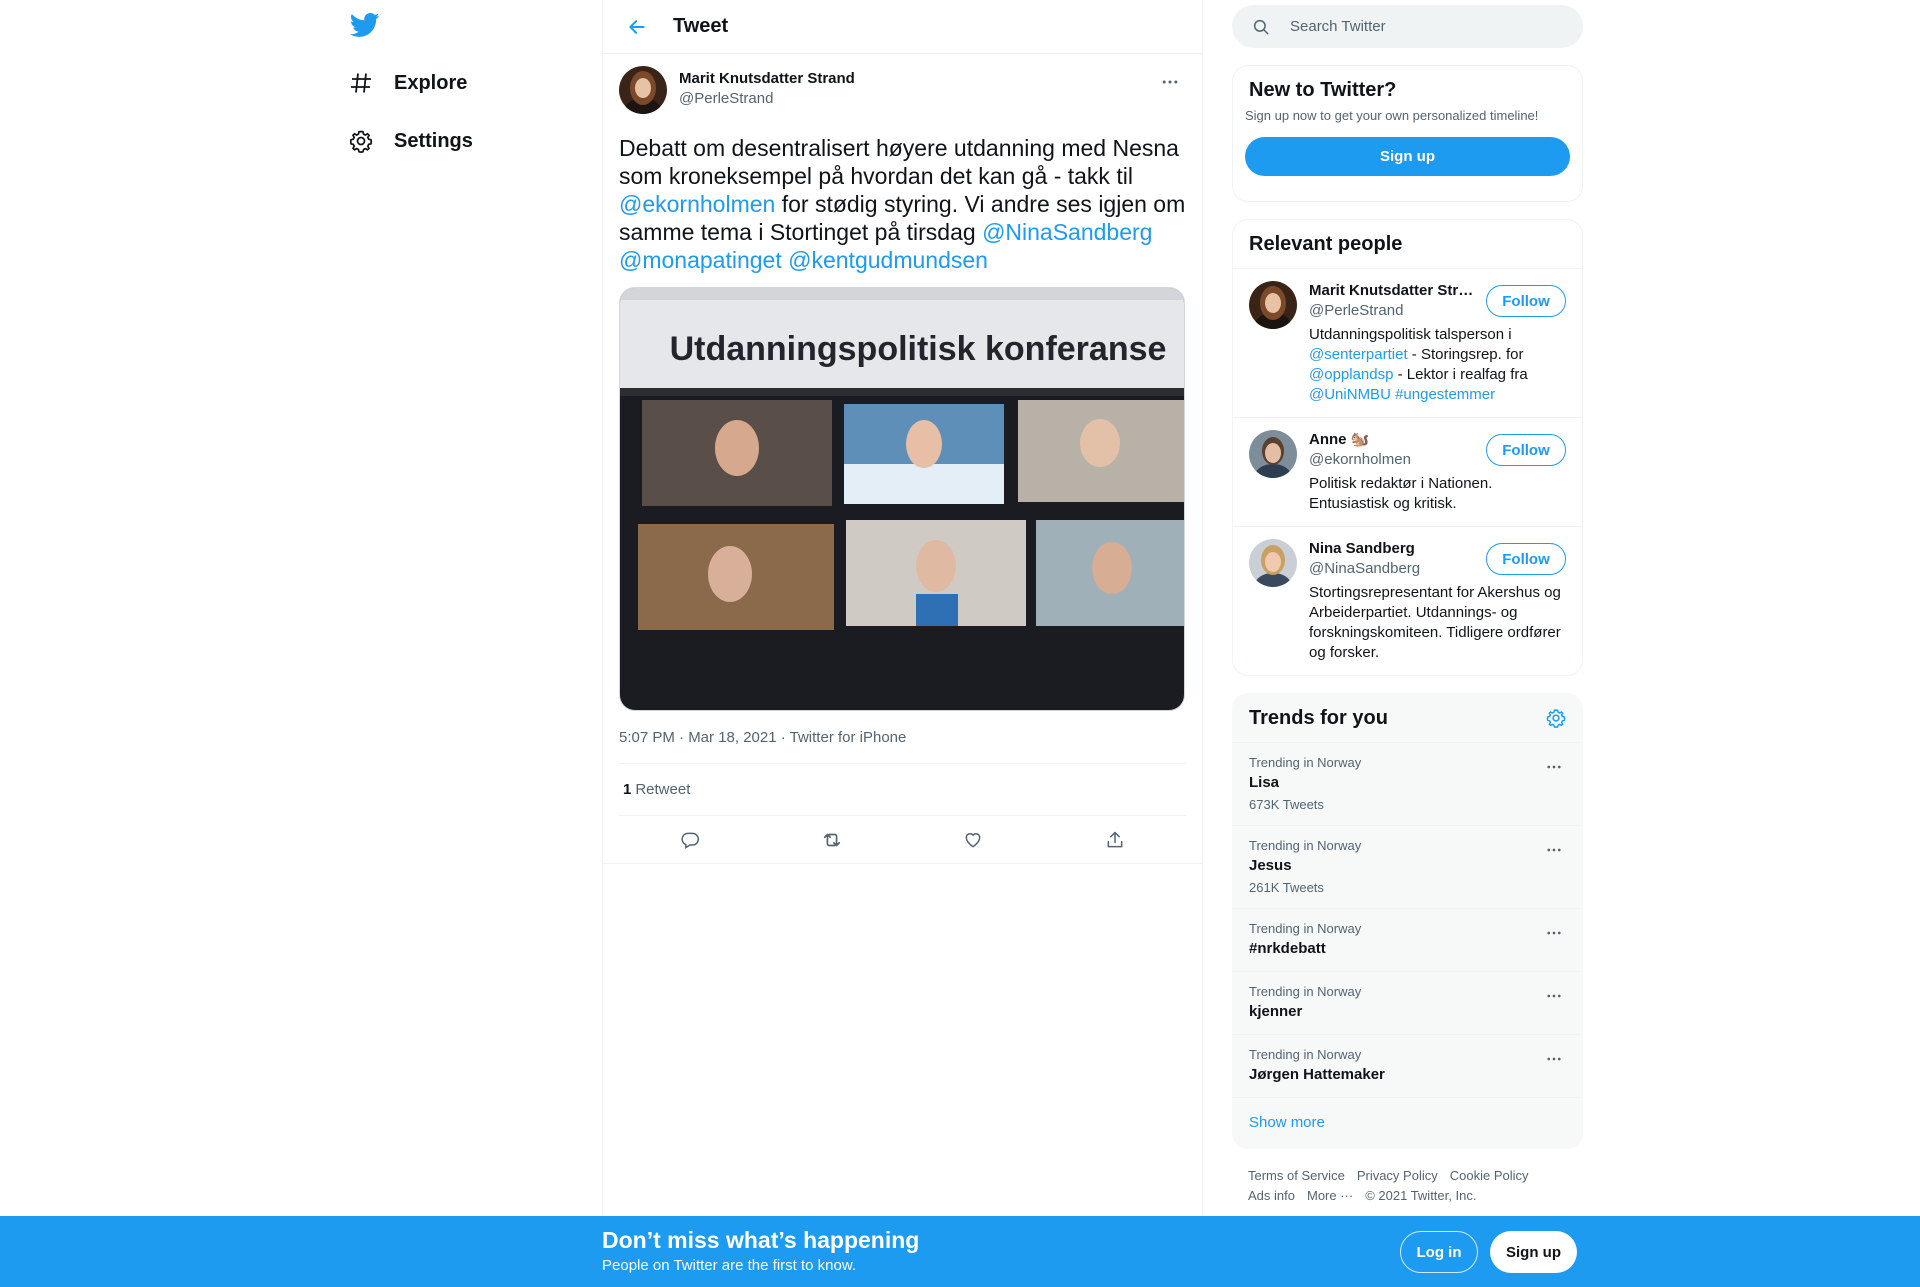 This screenshot has width=1920, height=1287. What do you see at coordinates (1394, 549) in the screenshot?
I see `person-name: Nina Sandberg` at bounding box center [1394, 549].